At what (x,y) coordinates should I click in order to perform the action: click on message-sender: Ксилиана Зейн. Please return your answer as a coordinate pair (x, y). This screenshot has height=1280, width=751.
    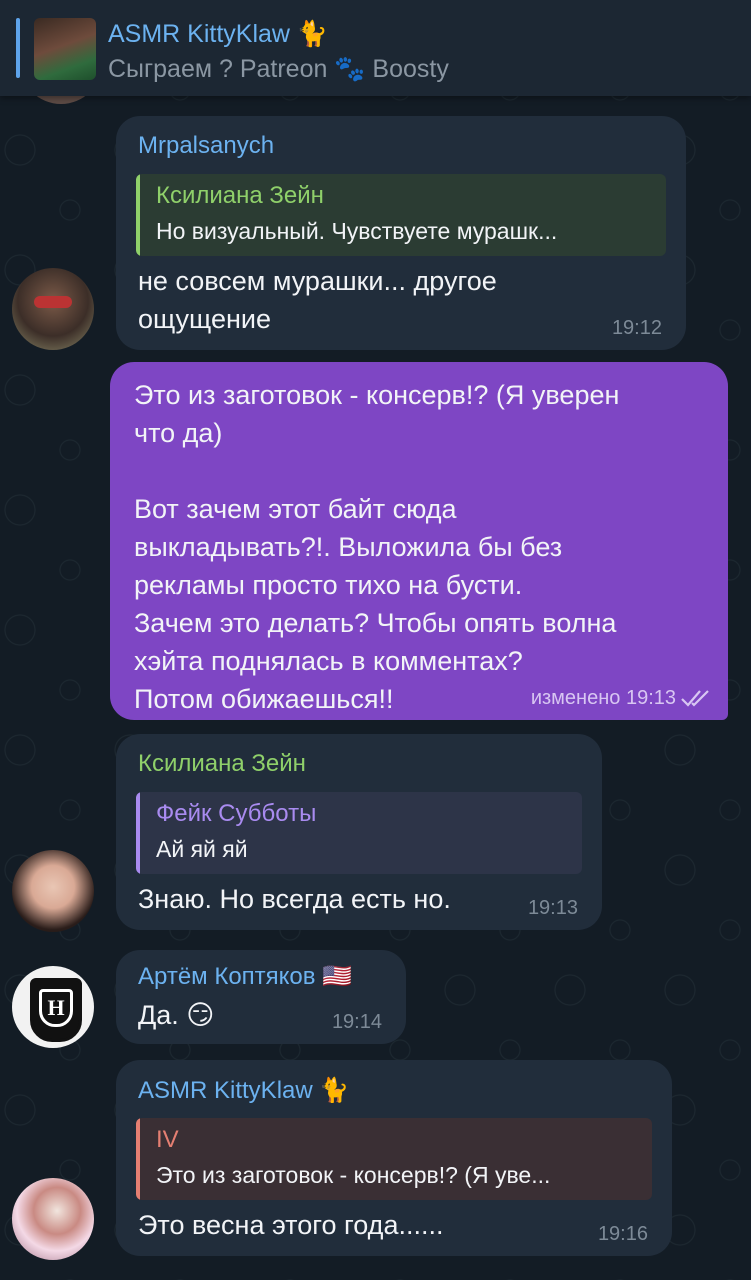
    Looking at the image, I should click on (222, 764).